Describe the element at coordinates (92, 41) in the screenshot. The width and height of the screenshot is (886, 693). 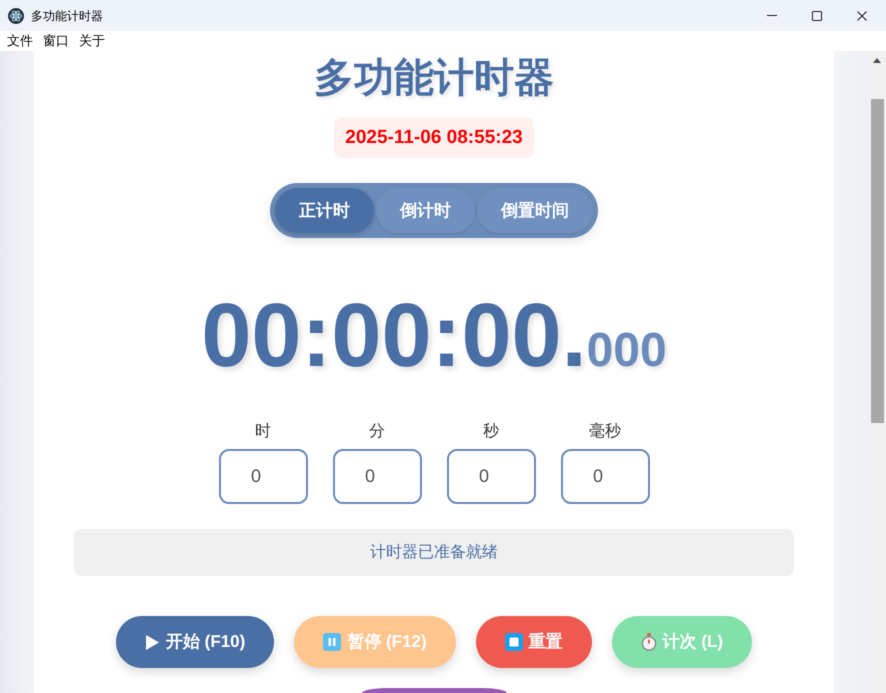
I see `menu-item: 关于` at that location.